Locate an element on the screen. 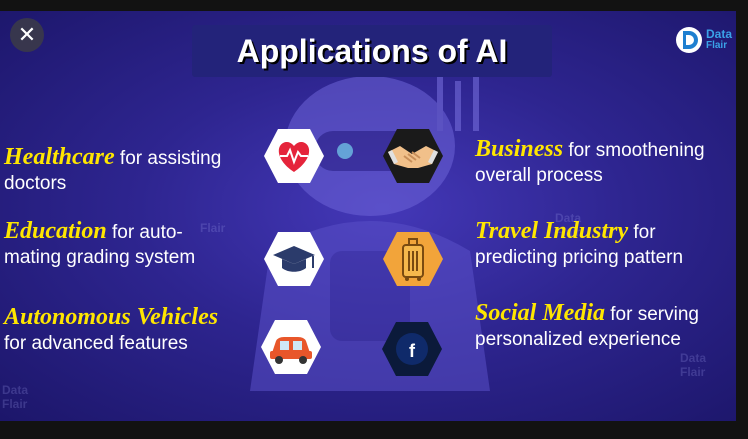 This screenshot has width=748, height=439. vehicles-text-2: for advanced features is located at coordinates (96, 343).